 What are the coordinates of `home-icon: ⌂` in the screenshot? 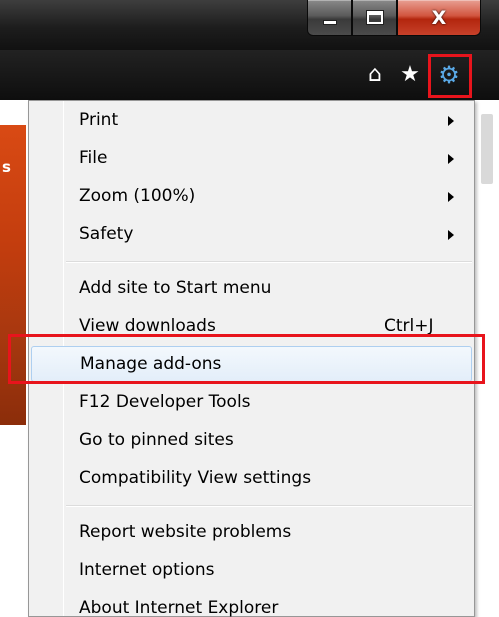 It's located at (375, 75).